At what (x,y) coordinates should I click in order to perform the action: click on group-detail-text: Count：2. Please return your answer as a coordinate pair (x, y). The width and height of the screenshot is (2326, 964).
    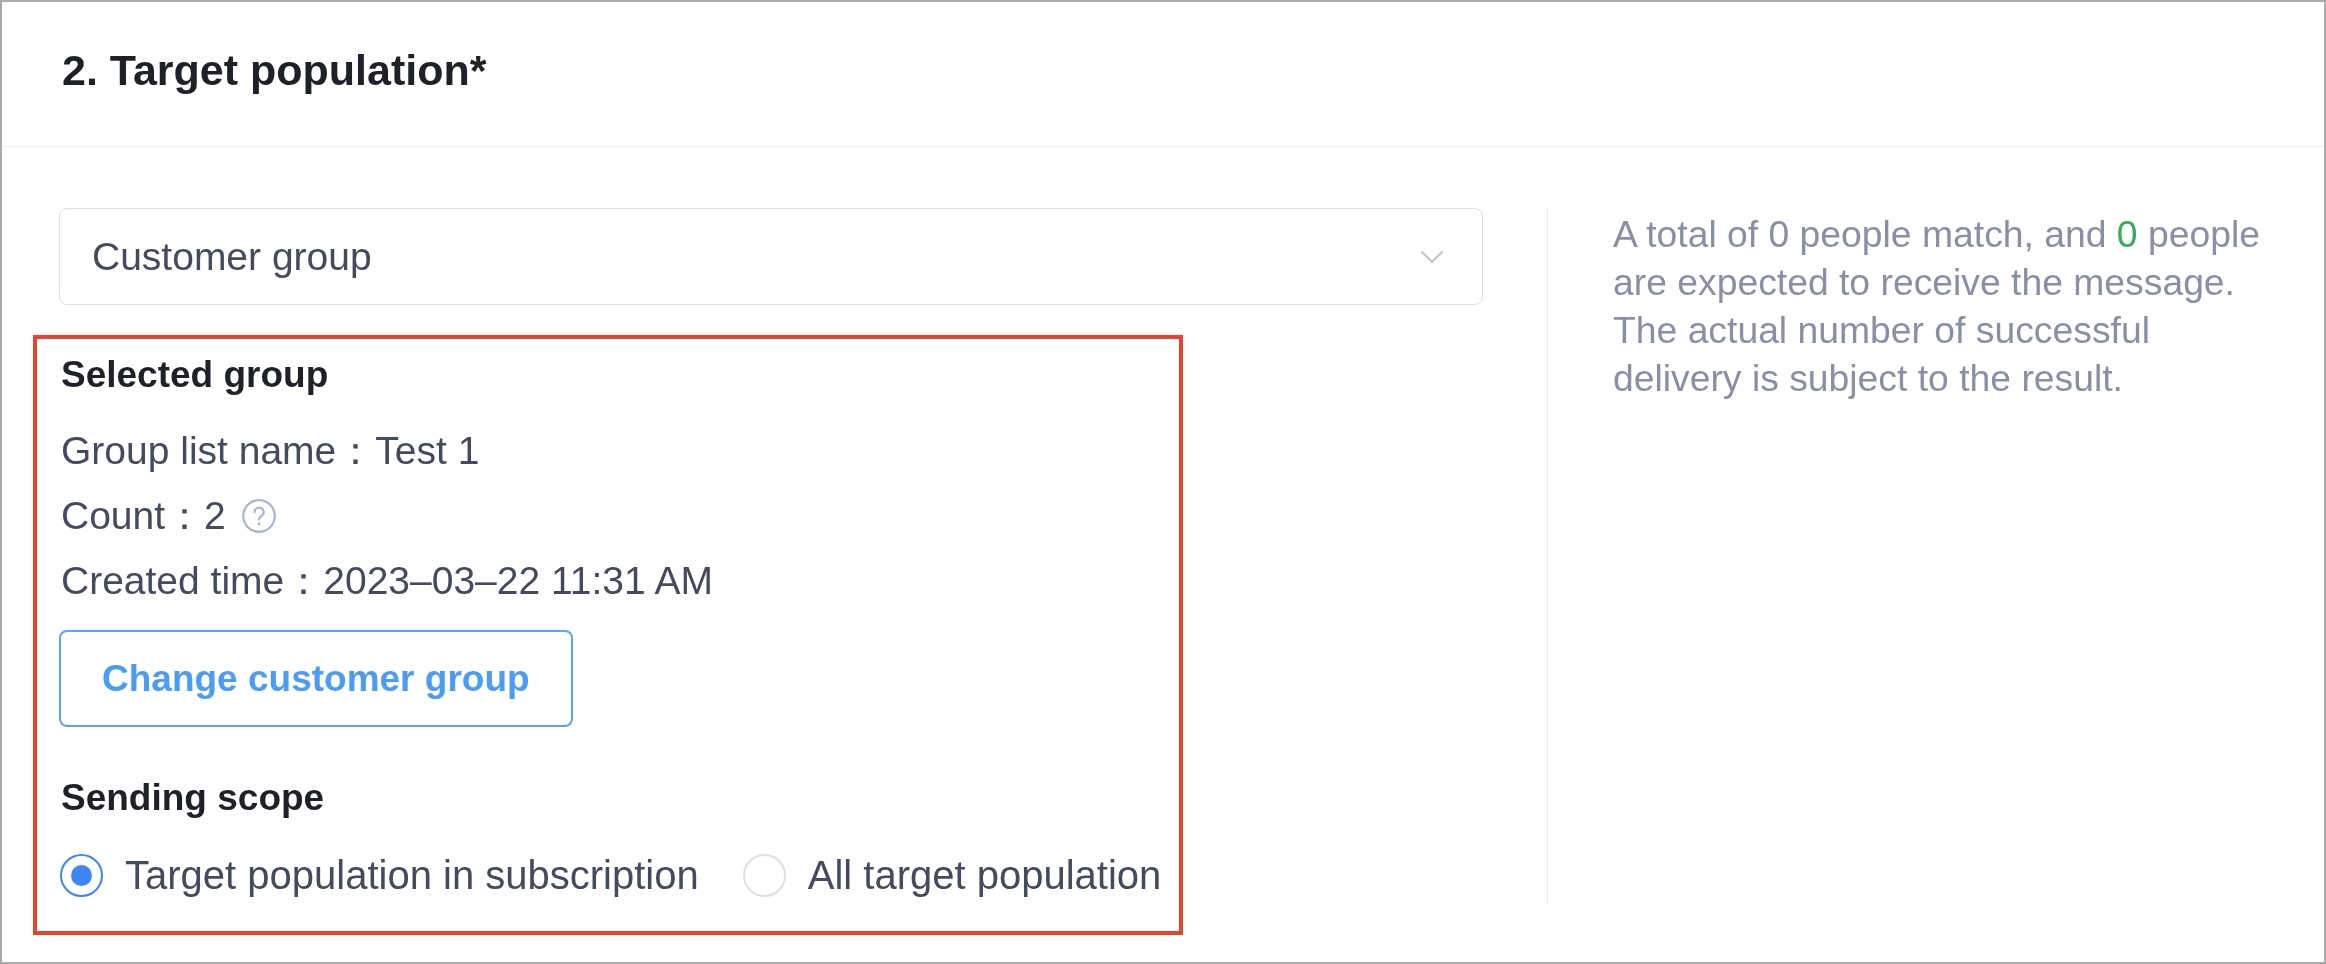
    Looking at the image, I should click on (143, 516).